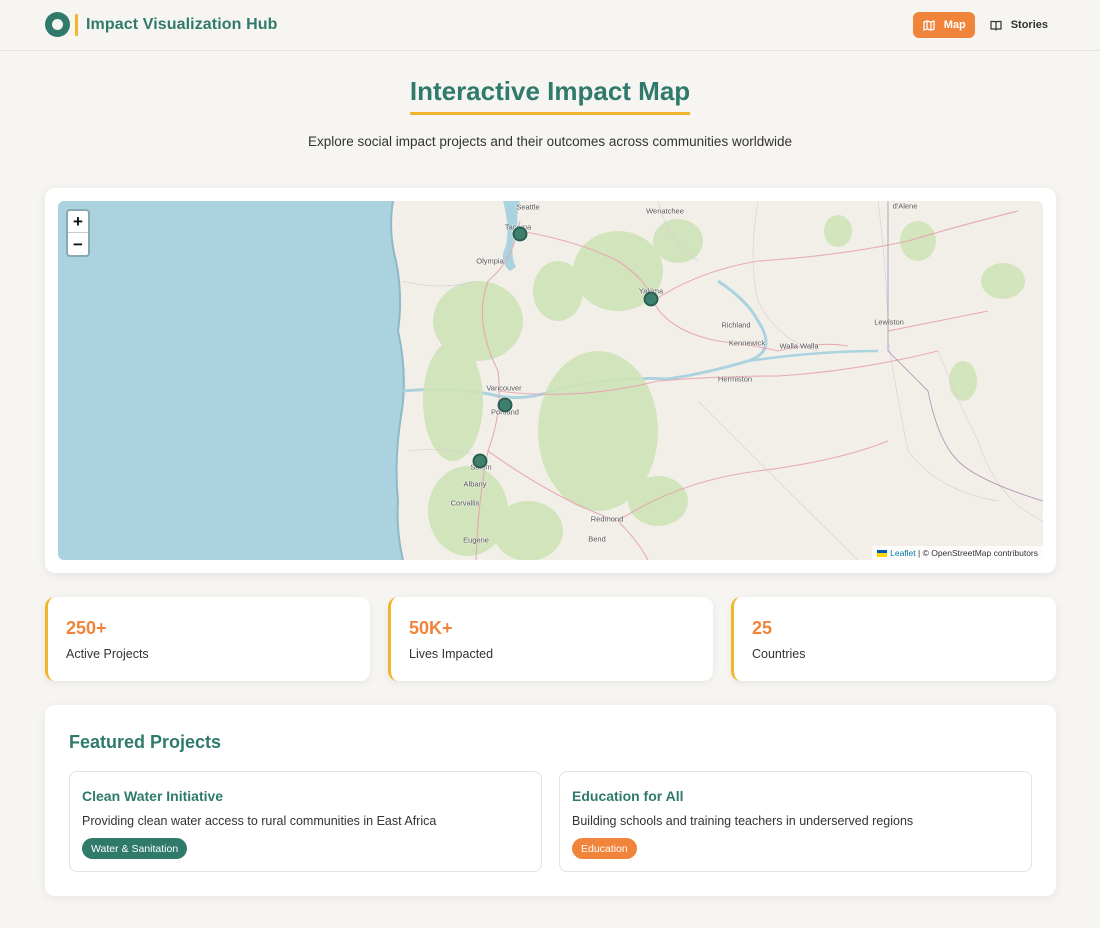 The width and height of the screenshot is (1100, 928). What do you see at coordinates (451, 654) in the screenshot?
I see `stat-label: Lives Impacted` at bounding box center [451, 654].